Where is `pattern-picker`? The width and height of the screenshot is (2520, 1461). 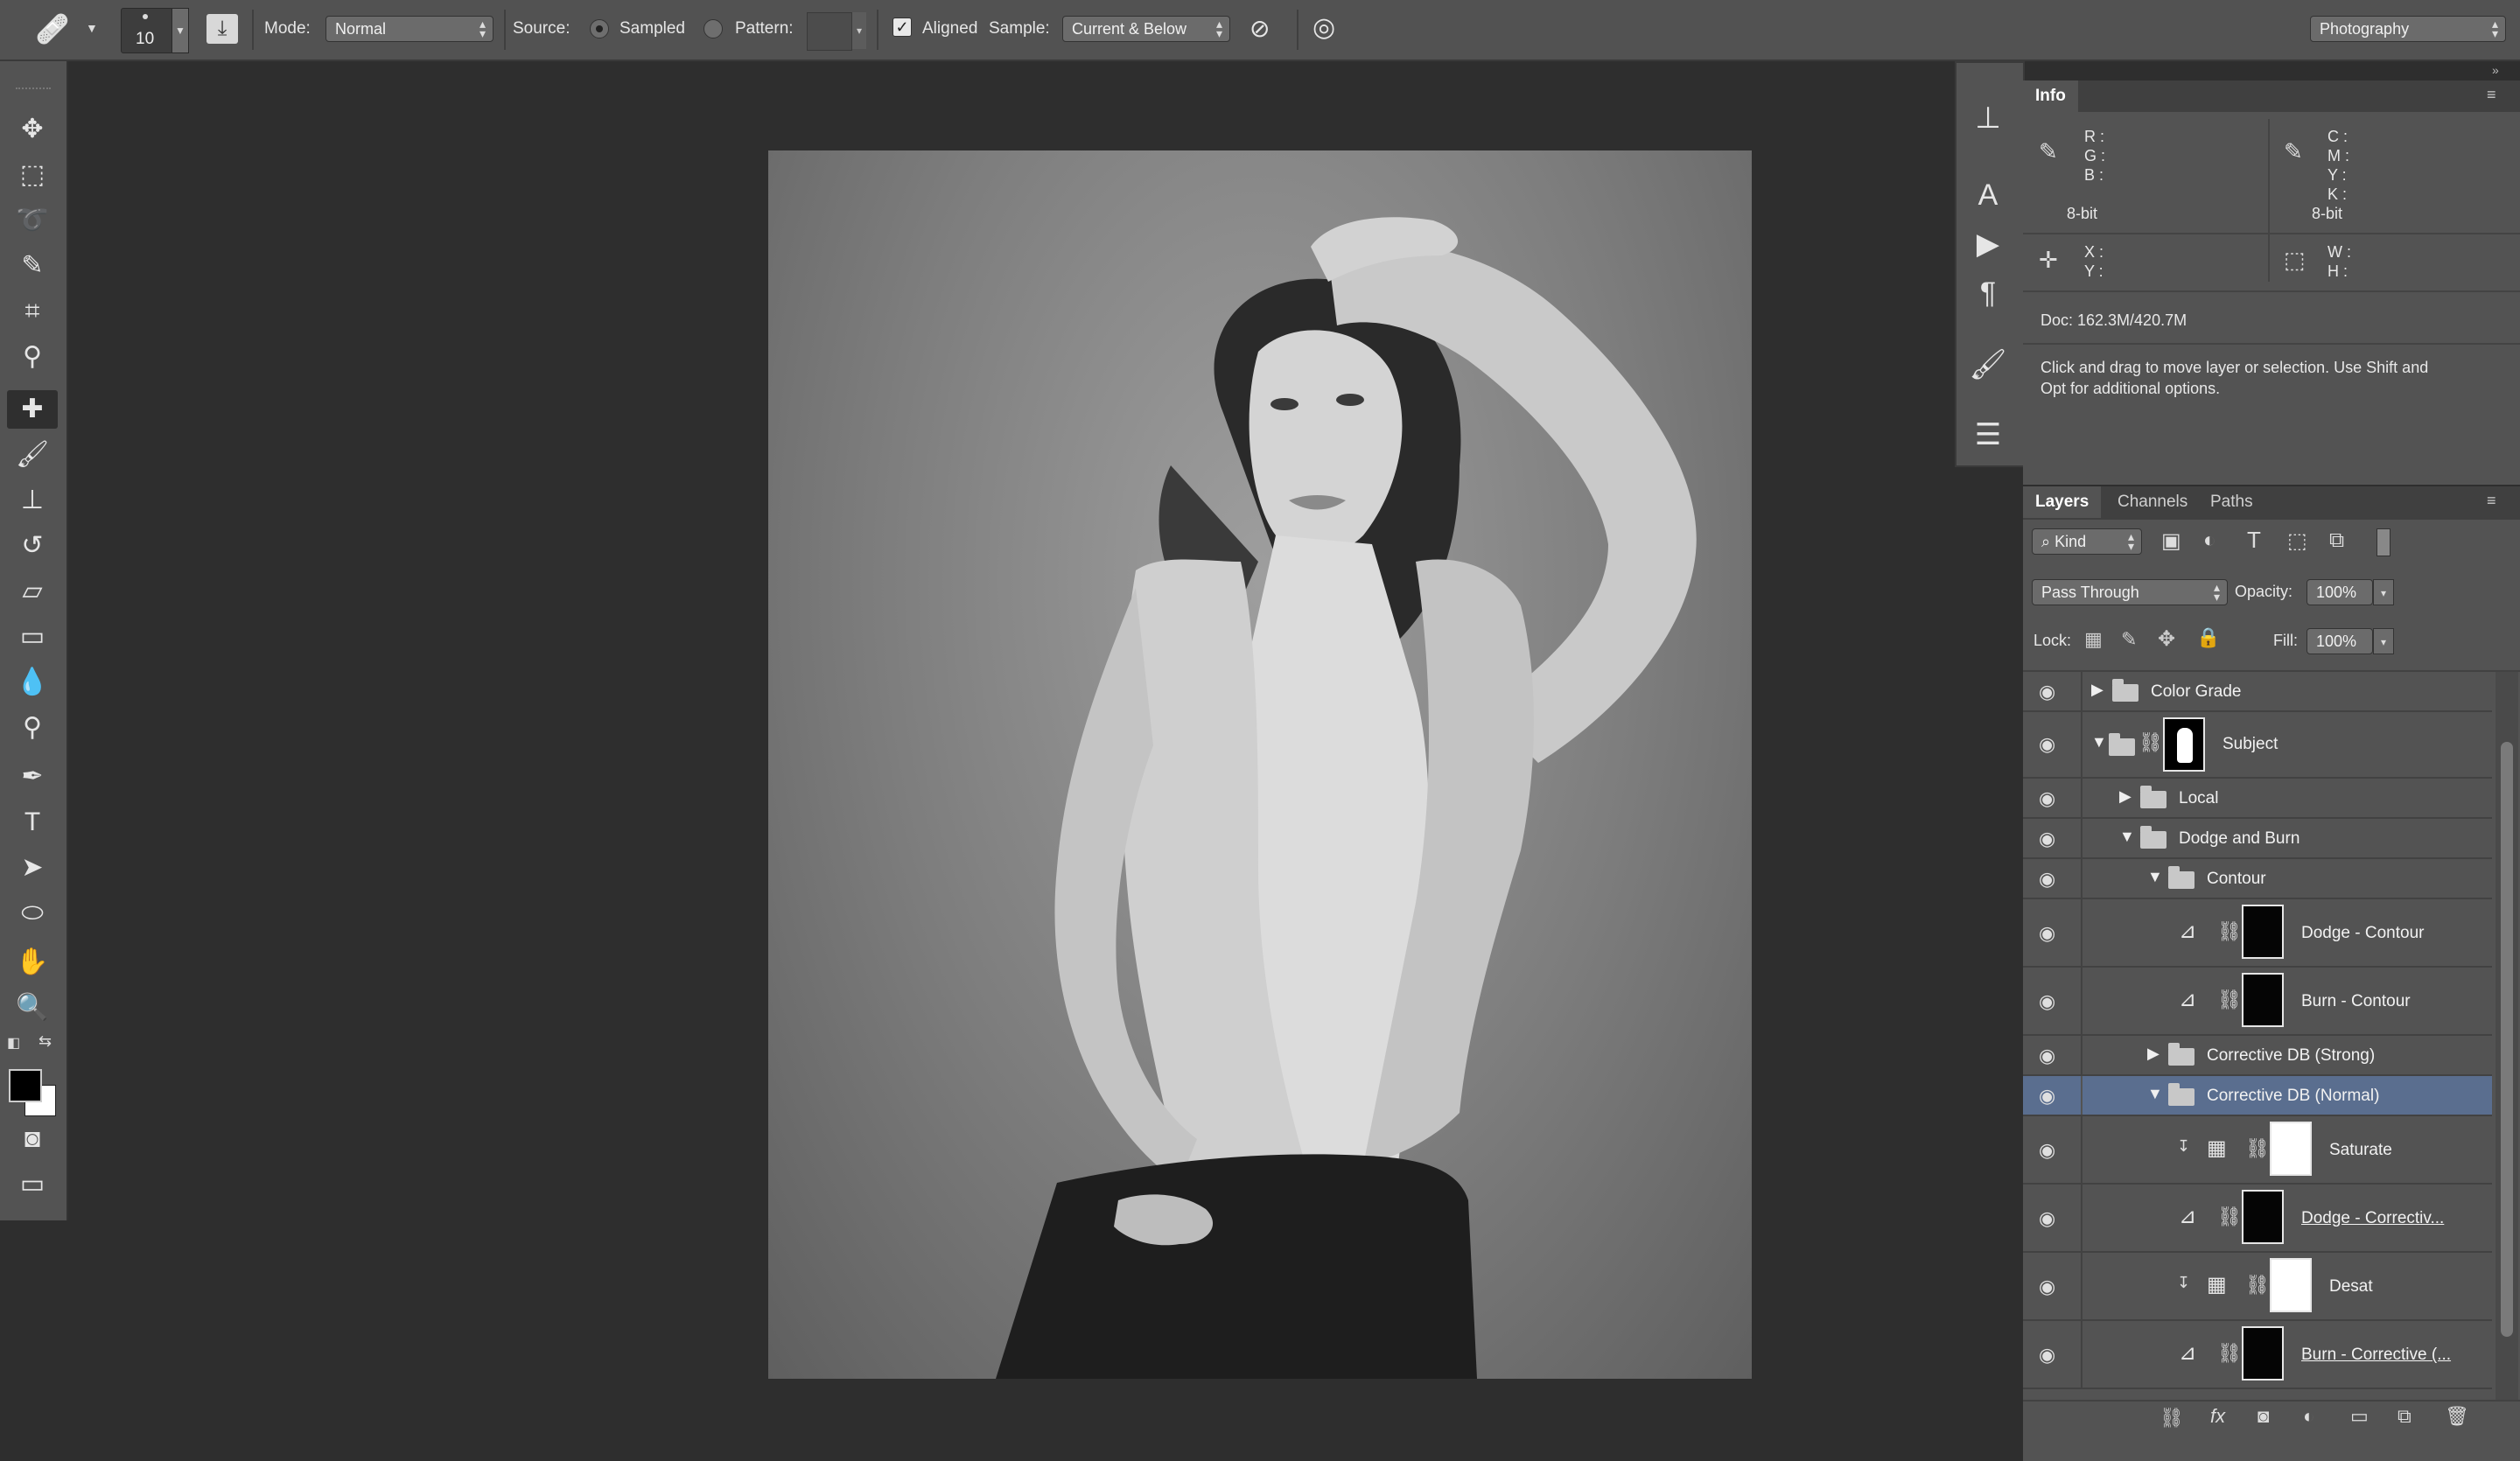 pattern-picker is located at coordinates (829, 32).